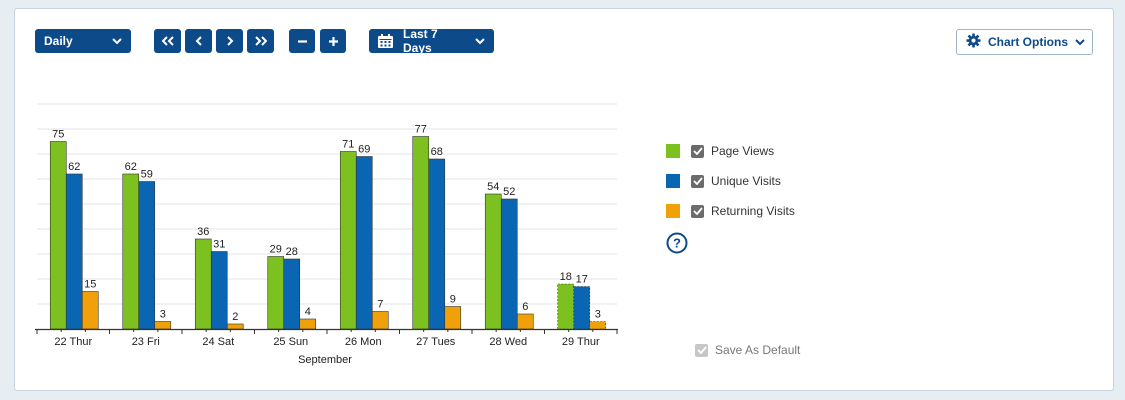  What do you see at coordinates (673, 181) in the screenshot?
I see `legend-swatch-unique-visits` at bounding box center [673, 181].